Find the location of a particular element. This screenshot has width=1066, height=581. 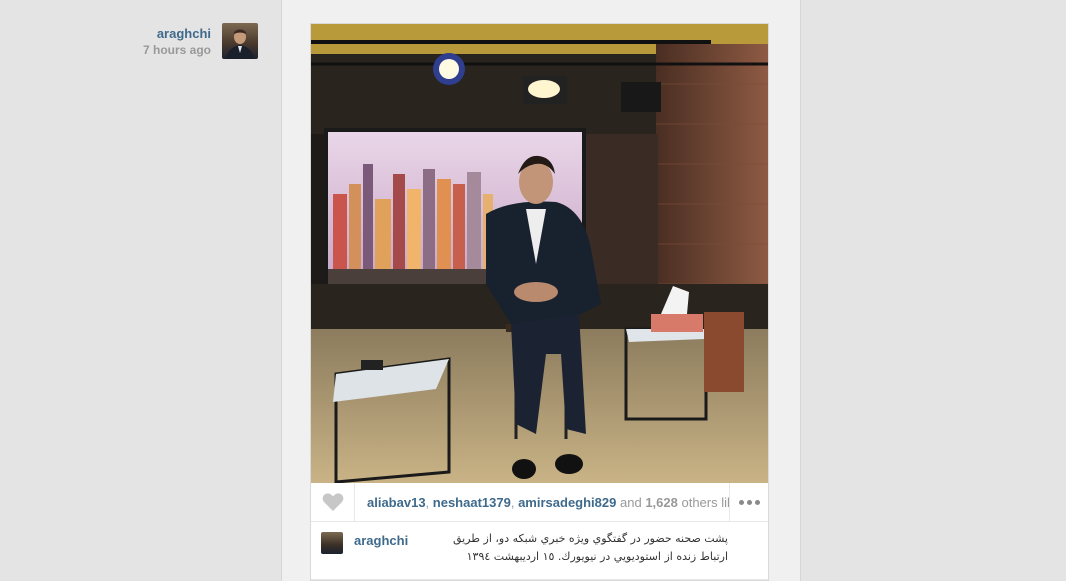

more-options-button is located at coordinates (748, 502).